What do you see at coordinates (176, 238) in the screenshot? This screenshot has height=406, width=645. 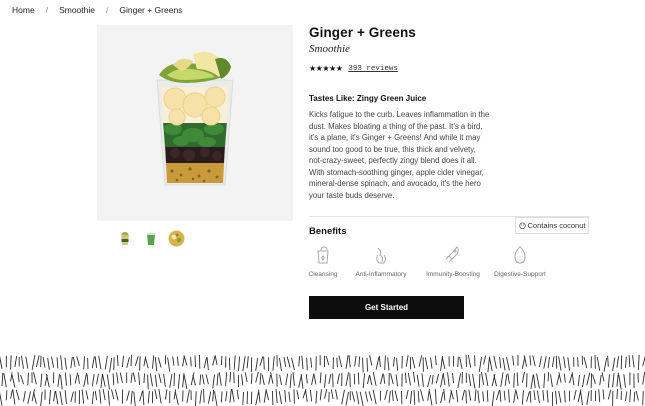 I see `ingredients-thumbnail` at bounding box center [176, 238].